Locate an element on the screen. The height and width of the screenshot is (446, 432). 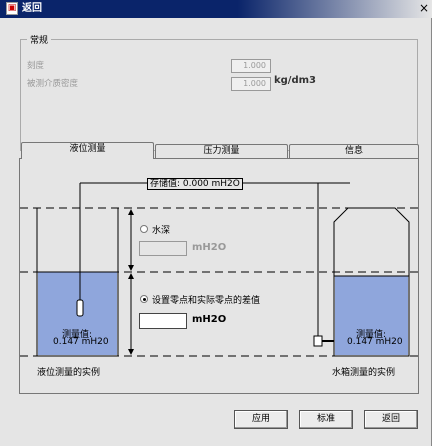
water-depth-radio is located at coordinates (144, 229).